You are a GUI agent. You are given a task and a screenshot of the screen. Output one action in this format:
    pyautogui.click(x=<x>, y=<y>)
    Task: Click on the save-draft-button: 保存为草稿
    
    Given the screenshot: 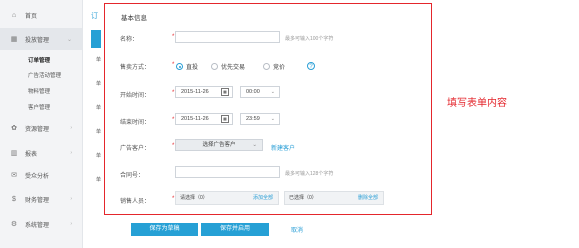 What is the action you would take?
    pyautogui.click(x=164, y=229)
    